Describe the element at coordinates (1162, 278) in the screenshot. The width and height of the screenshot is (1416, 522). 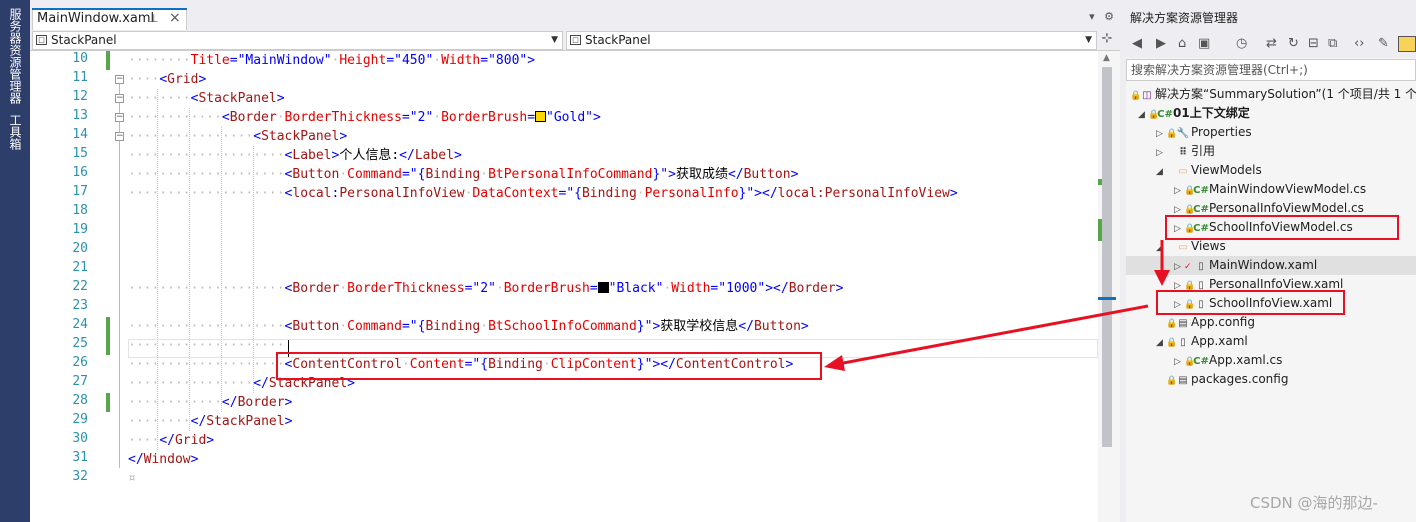
I see `arrowhead-down-icon` at that location.